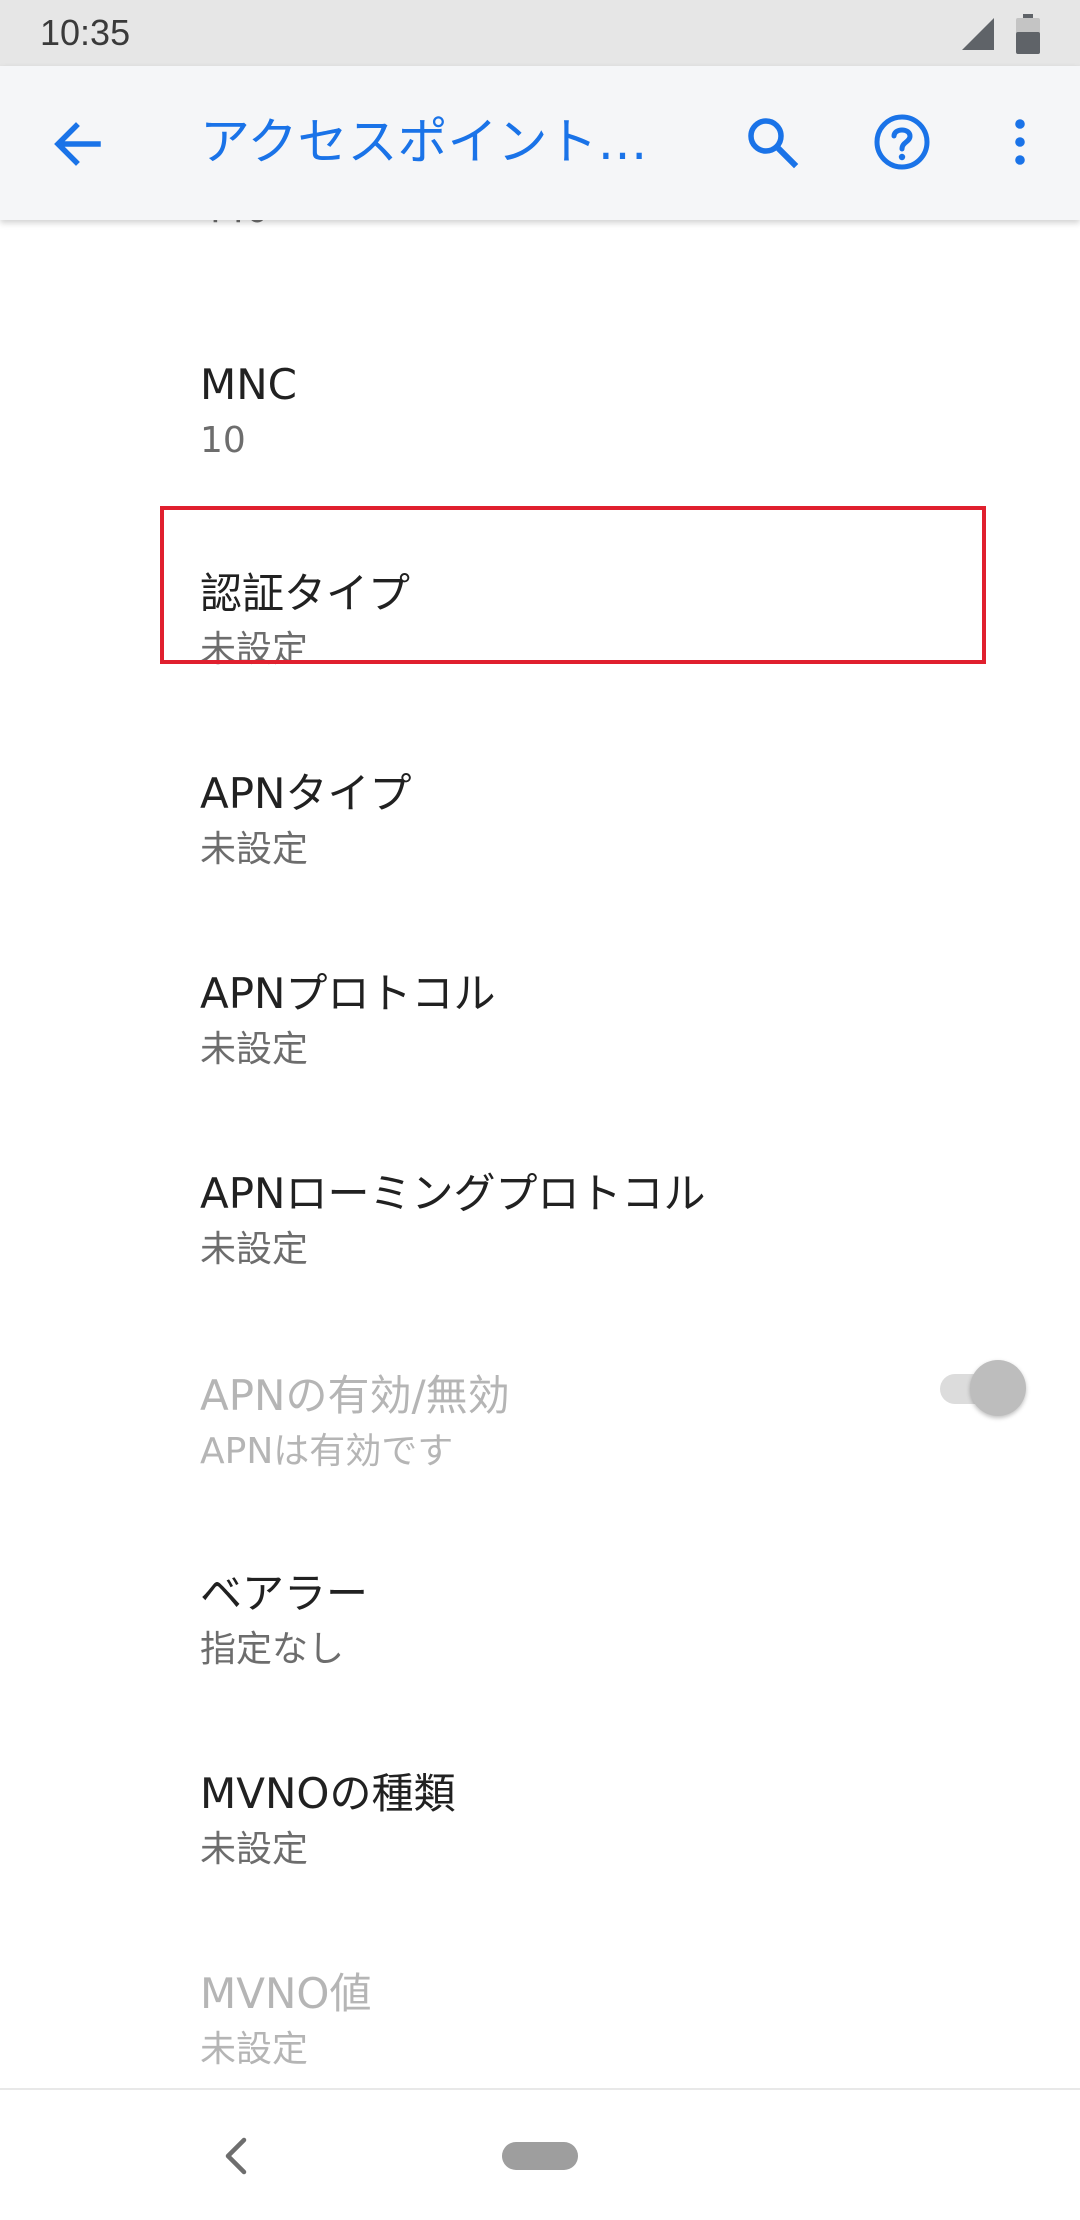 The width and height of the screenshot is (1080, 2220). I want to click on status-time: 10:35, so click(85, 32).